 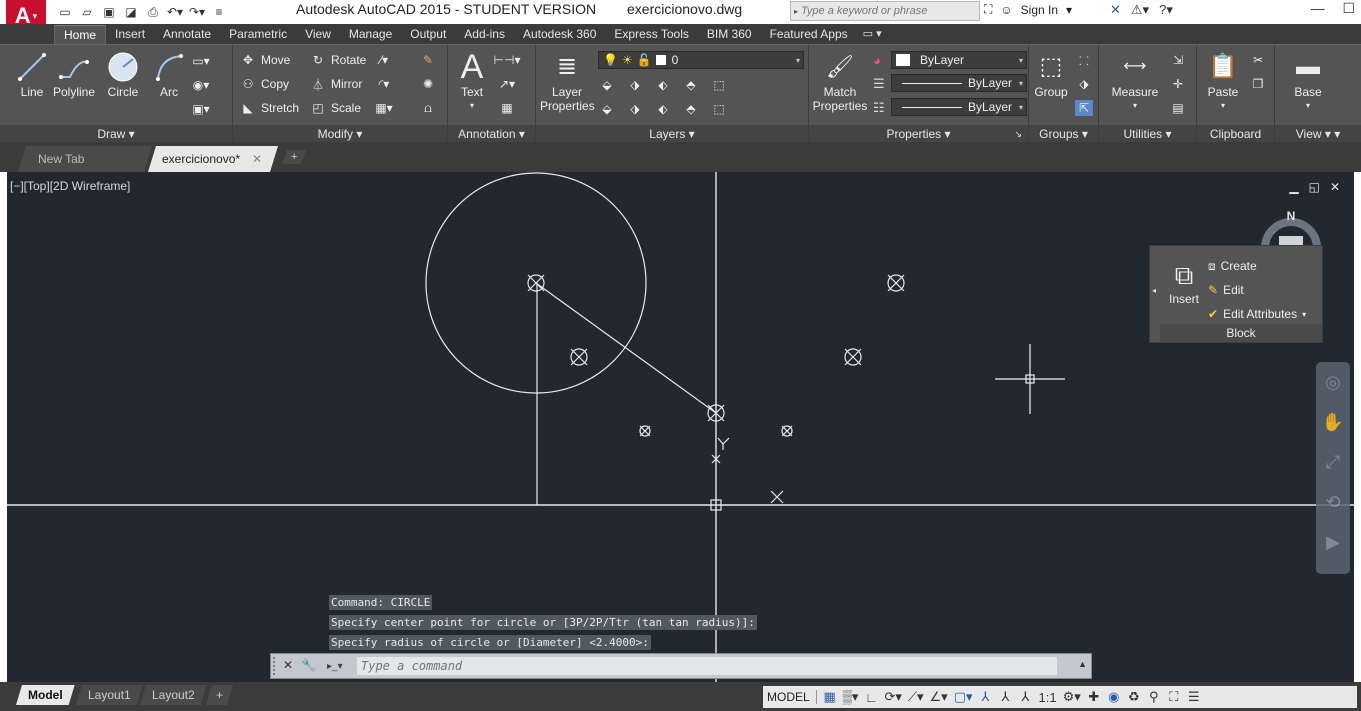 What do you see at coordinates (340, 134) in the screenshot?
I see `modify-panel-title: Modify ▾` at bounding box center [340, 134].